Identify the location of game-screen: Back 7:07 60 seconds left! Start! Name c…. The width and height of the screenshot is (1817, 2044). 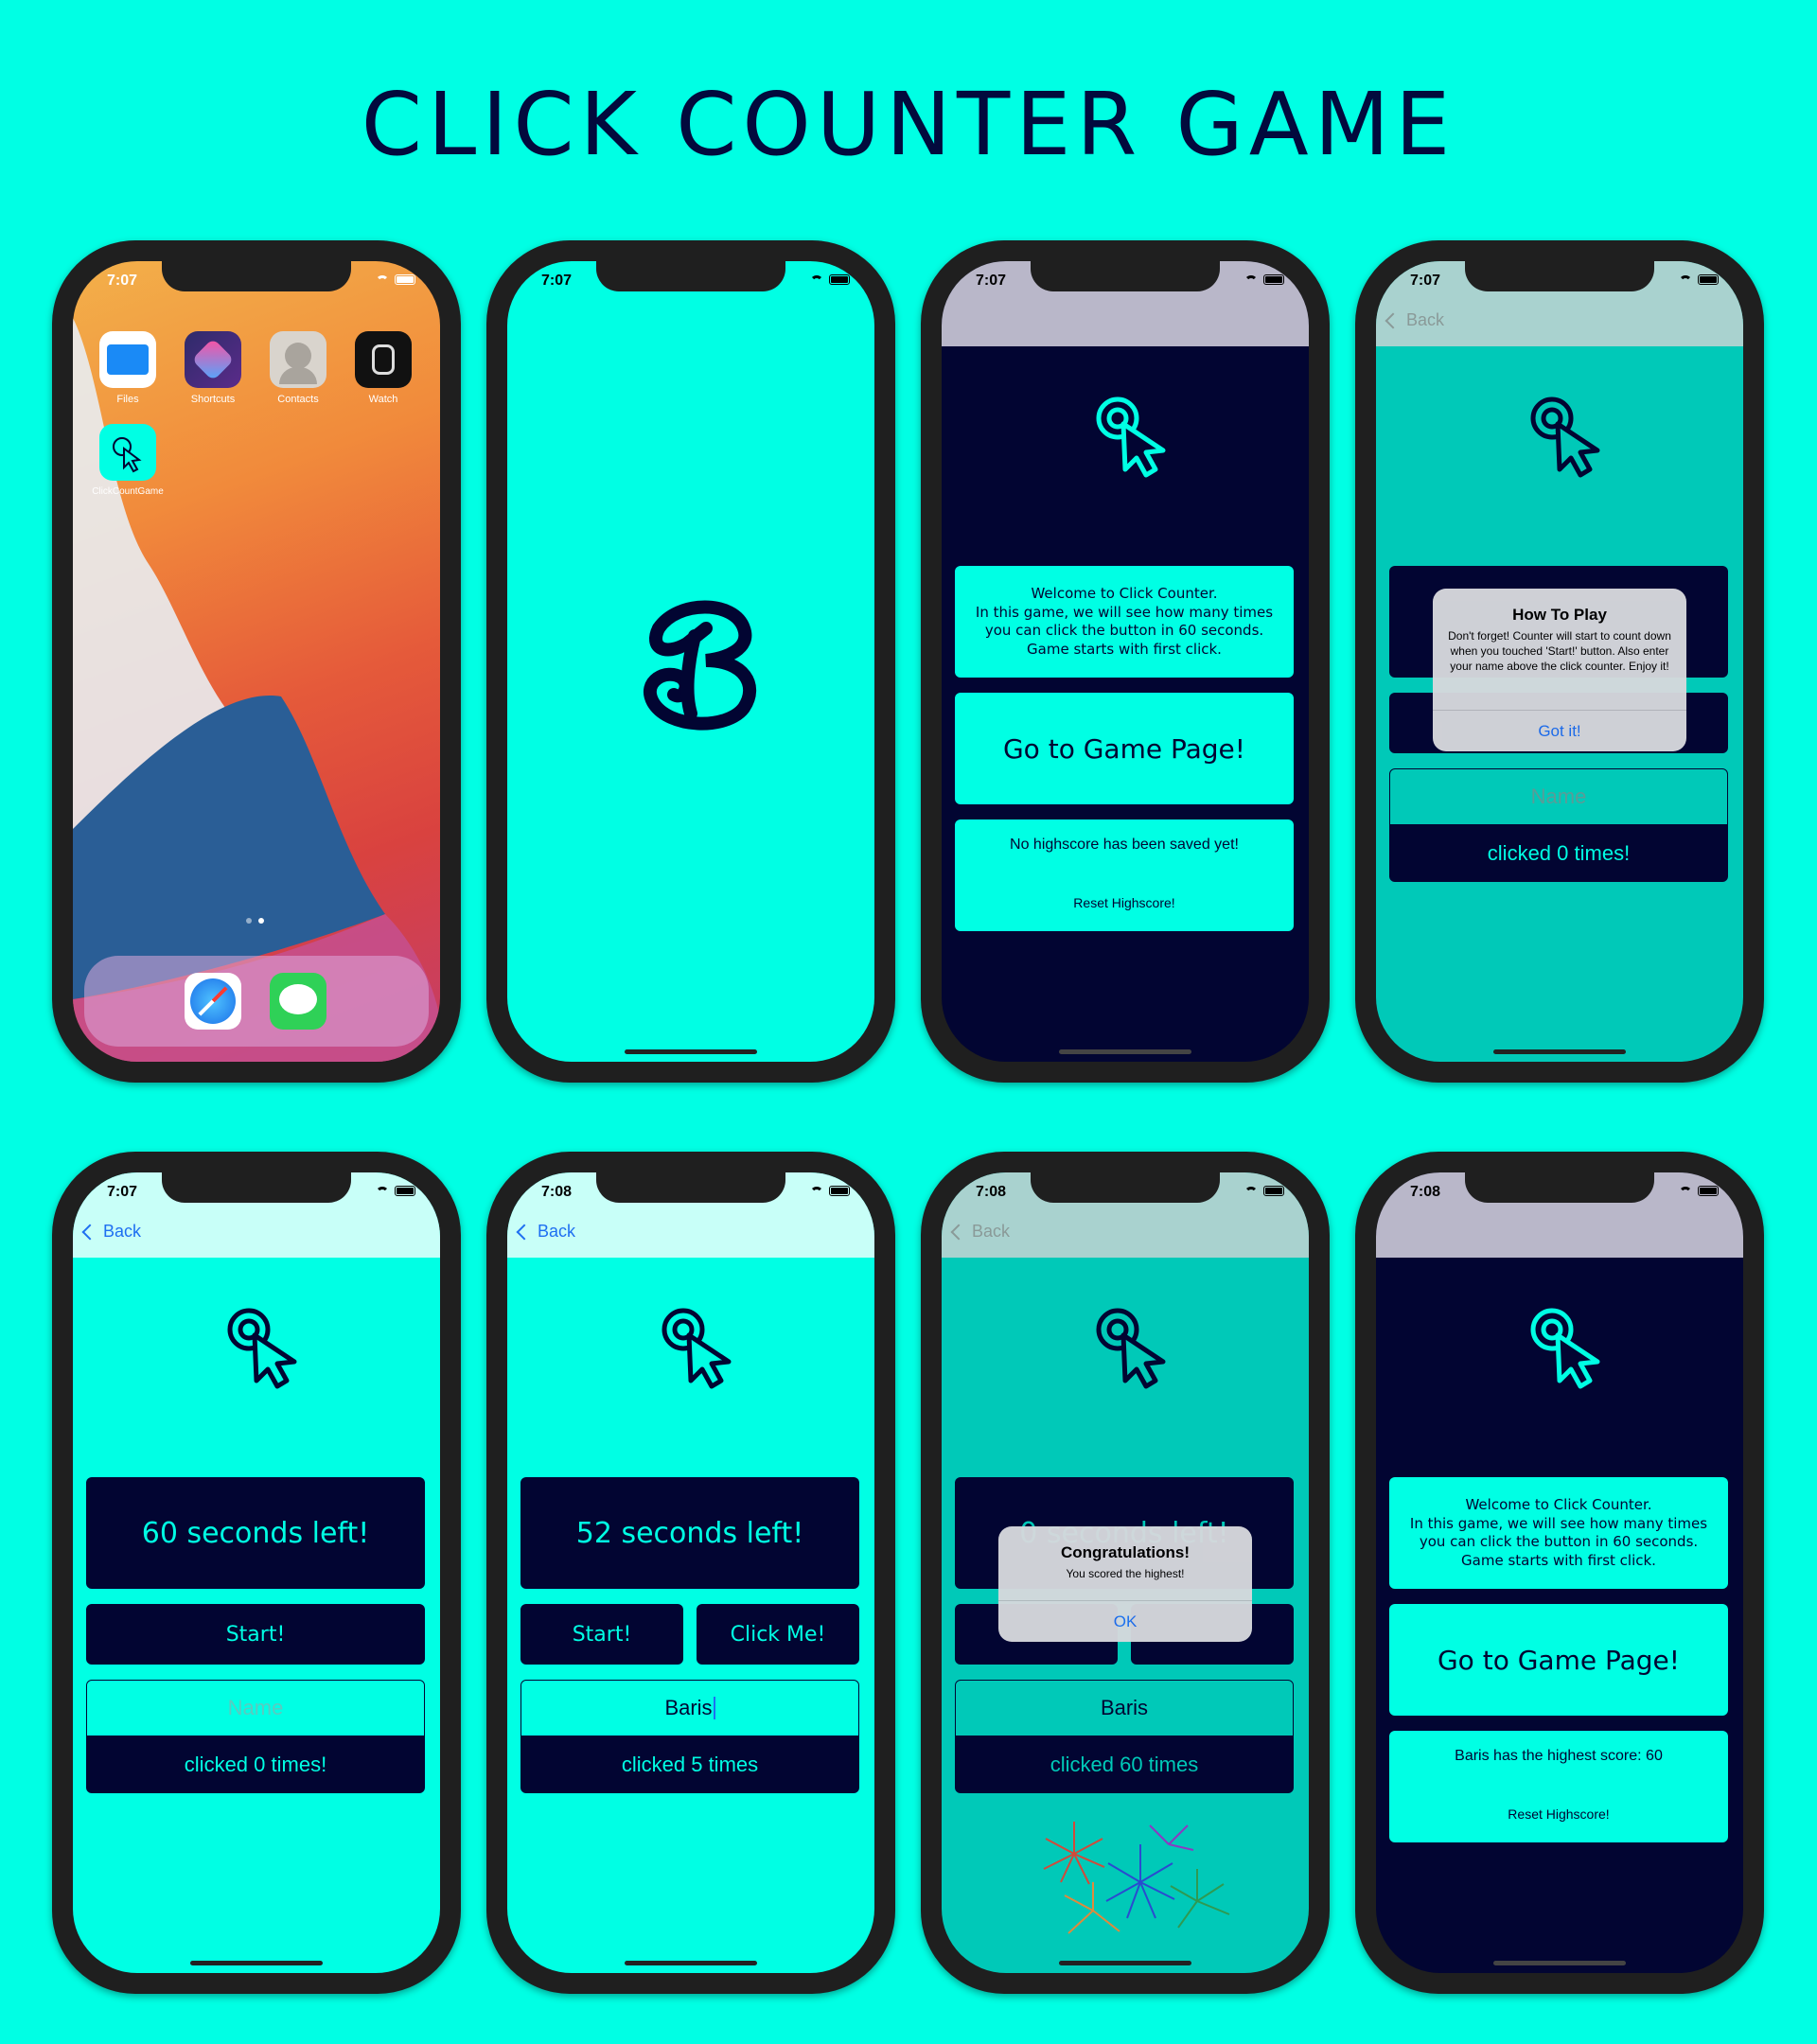
(257, 1572).